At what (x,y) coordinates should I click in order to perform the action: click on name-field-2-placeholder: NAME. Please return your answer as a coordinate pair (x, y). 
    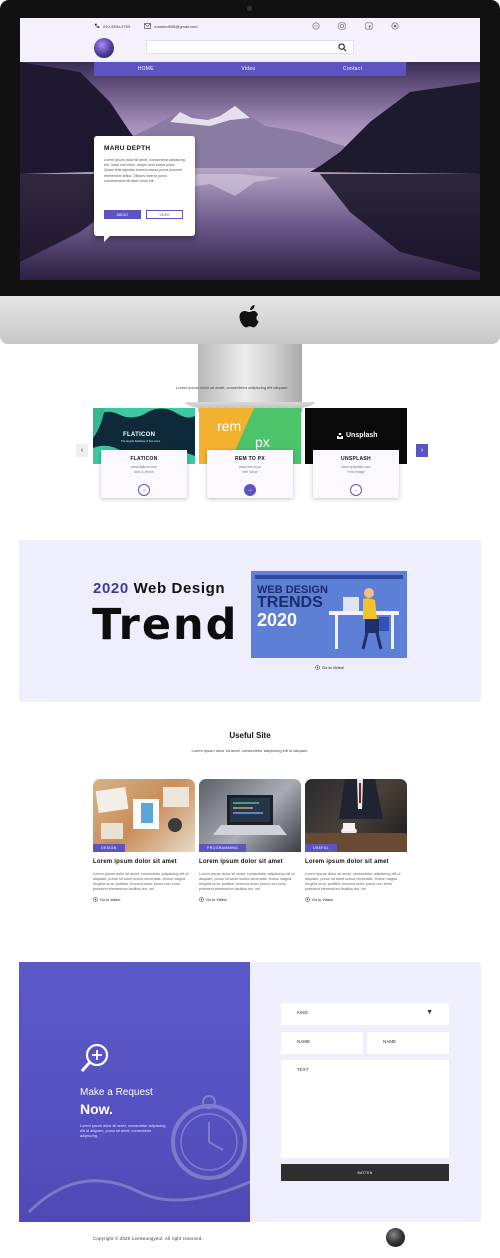
    Looking at the image, I should click on (390, 1041).